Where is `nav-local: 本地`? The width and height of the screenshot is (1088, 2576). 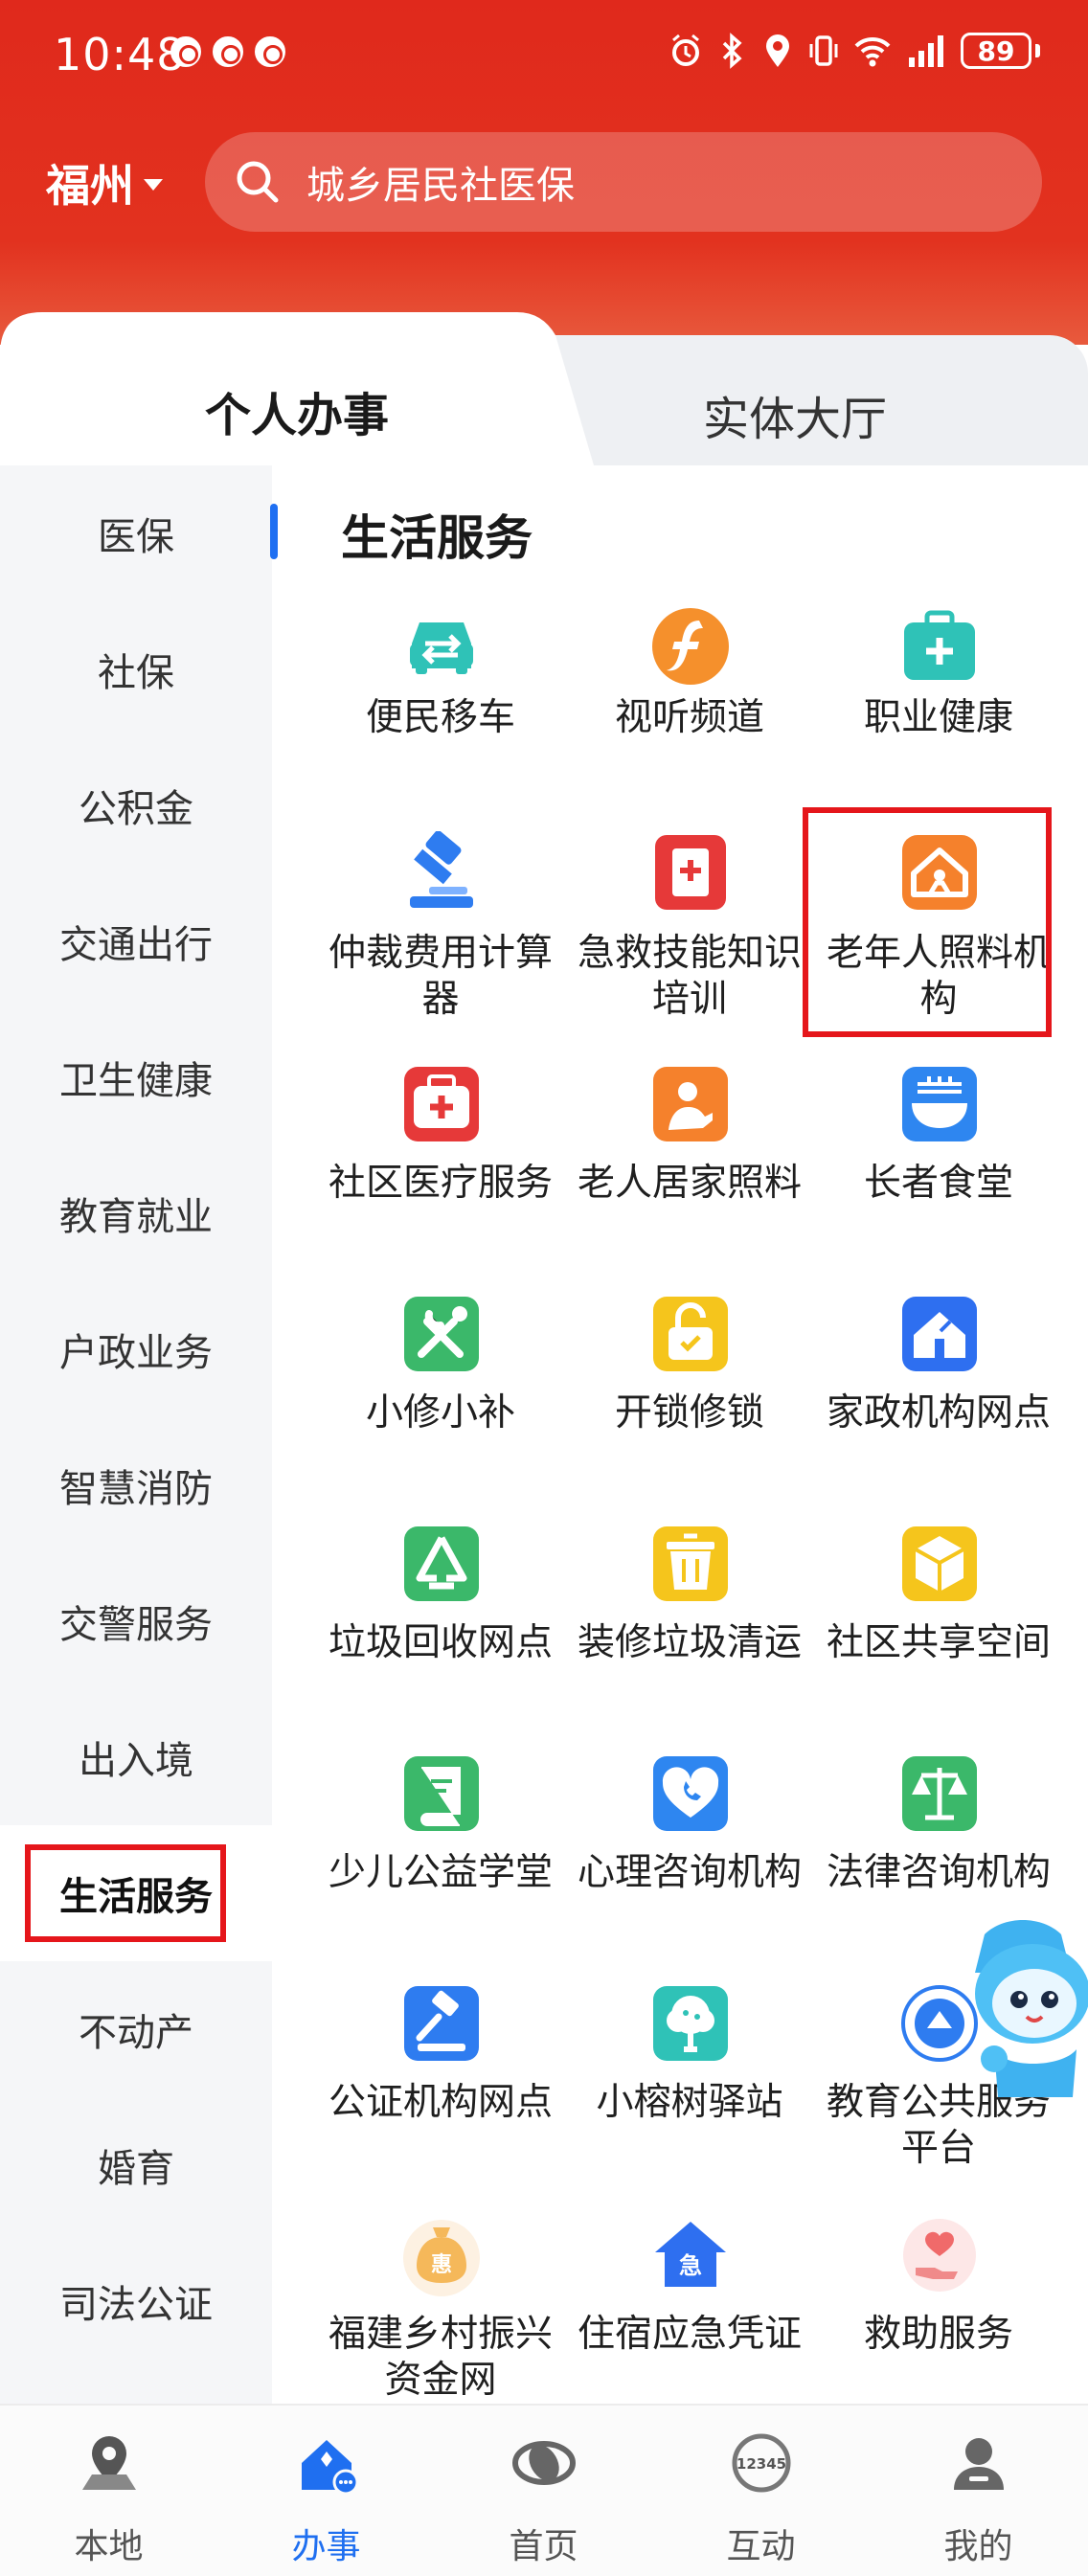
nav-local: 本地 is located at coordinates (108, 2491).